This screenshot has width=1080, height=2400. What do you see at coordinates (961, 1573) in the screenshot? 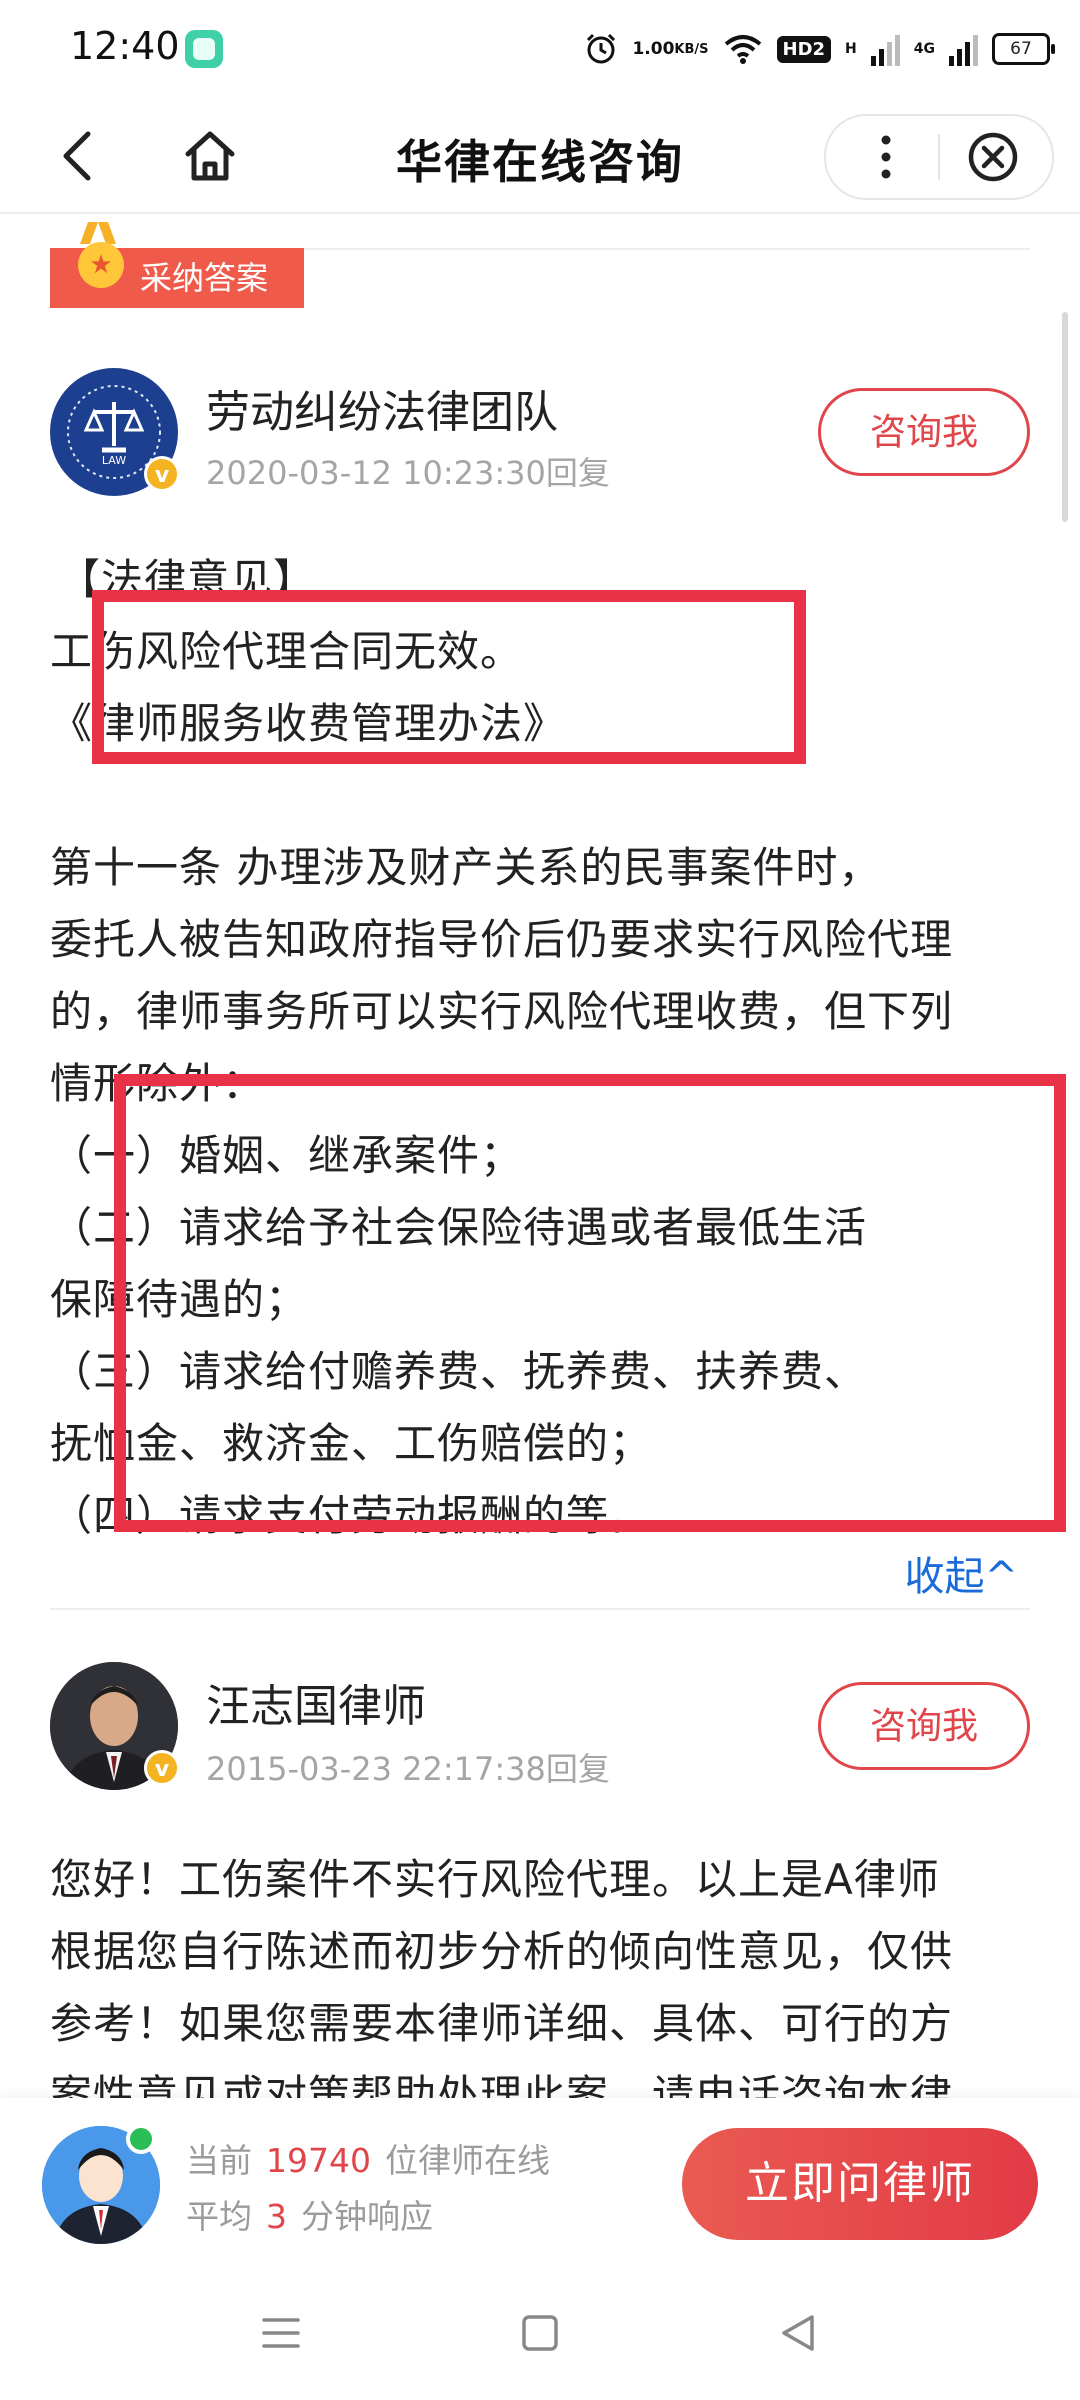
I see `collapse-link: 收起^` at bounding box center [961, 1573].